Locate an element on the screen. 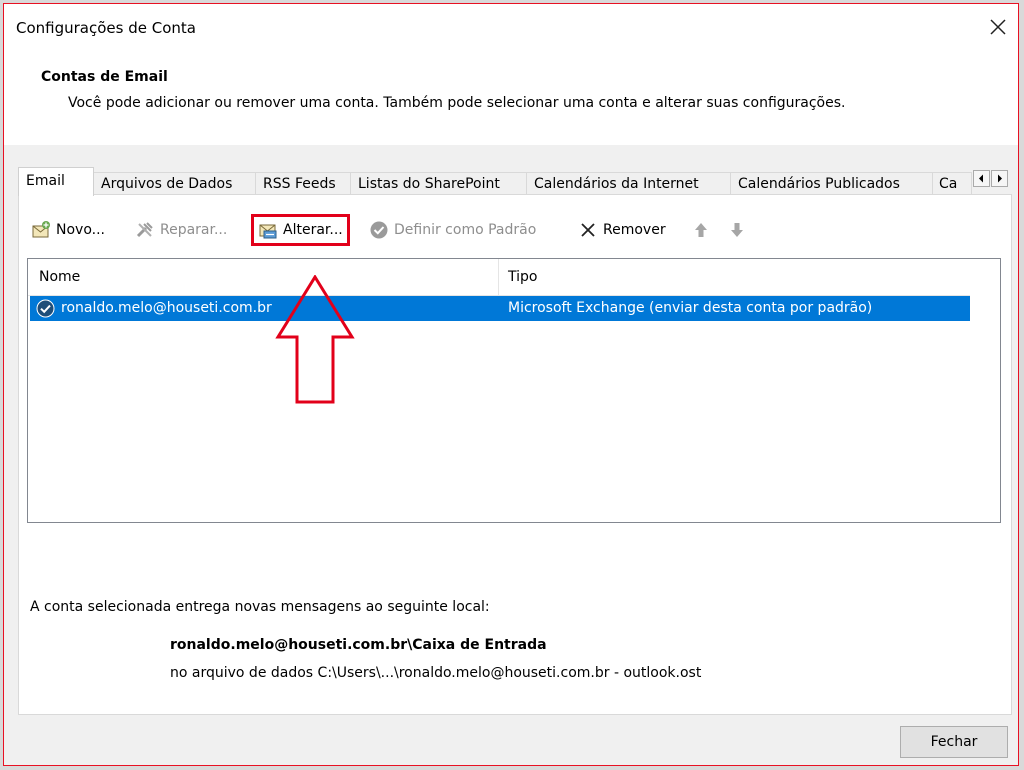 The height and width of the screenshot is (770, 1024). tab-scroll-left-button is located at coordinates (981, 178).